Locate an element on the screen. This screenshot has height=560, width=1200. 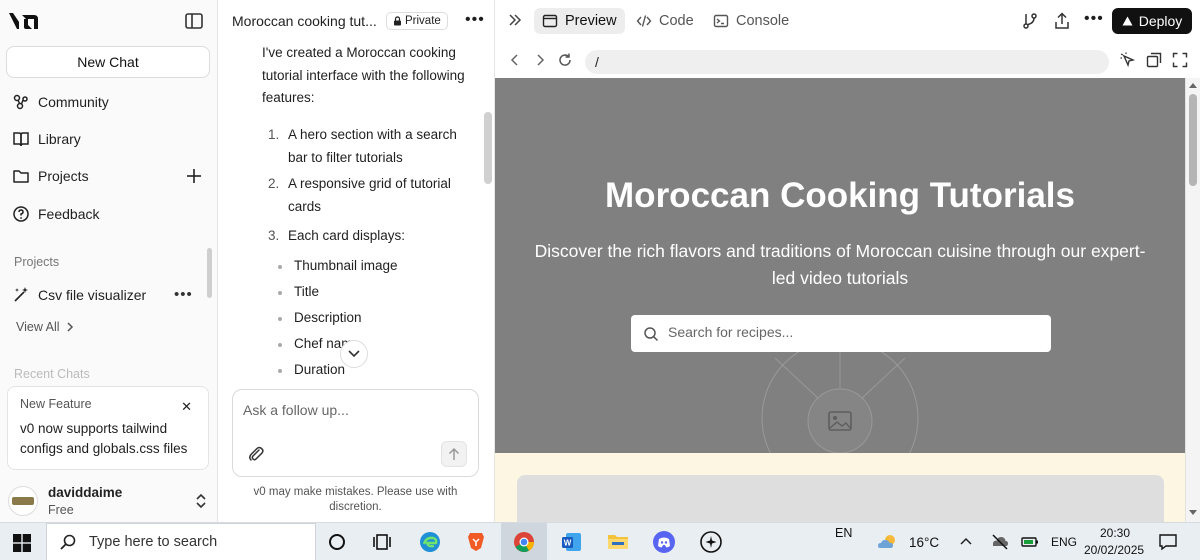
private-badge: Private is located at coordinates (417, 21).